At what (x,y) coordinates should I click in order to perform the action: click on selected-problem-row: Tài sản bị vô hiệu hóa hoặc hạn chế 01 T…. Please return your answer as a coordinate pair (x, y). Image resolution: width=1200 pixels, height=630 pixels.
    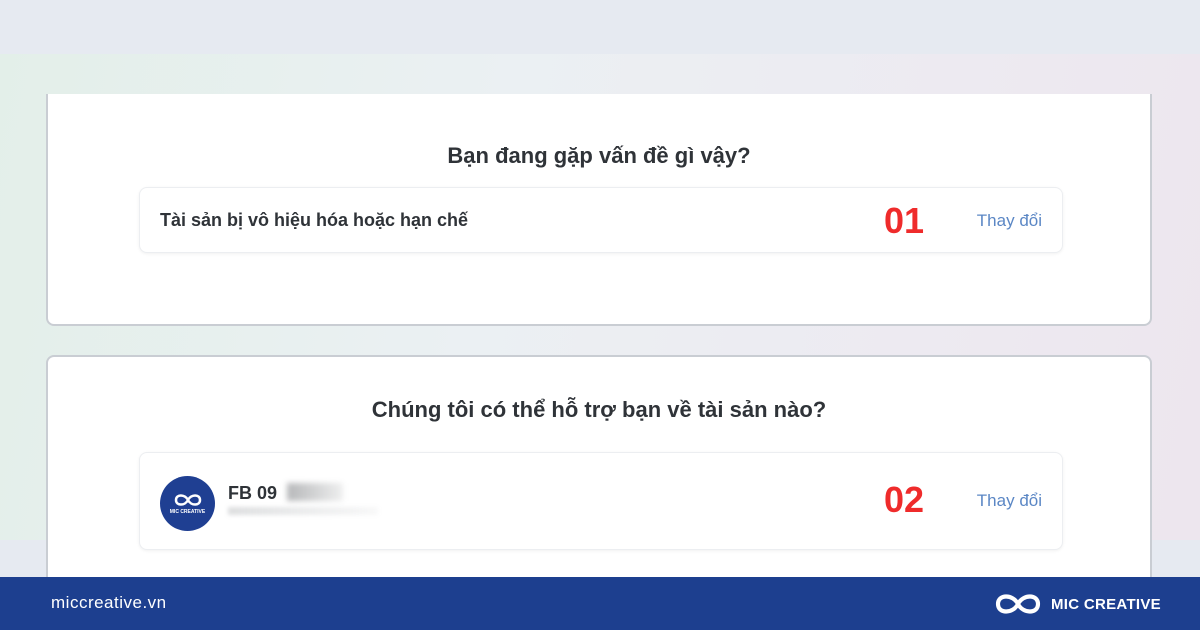
    Looking at the image, I should click on (601, 220).